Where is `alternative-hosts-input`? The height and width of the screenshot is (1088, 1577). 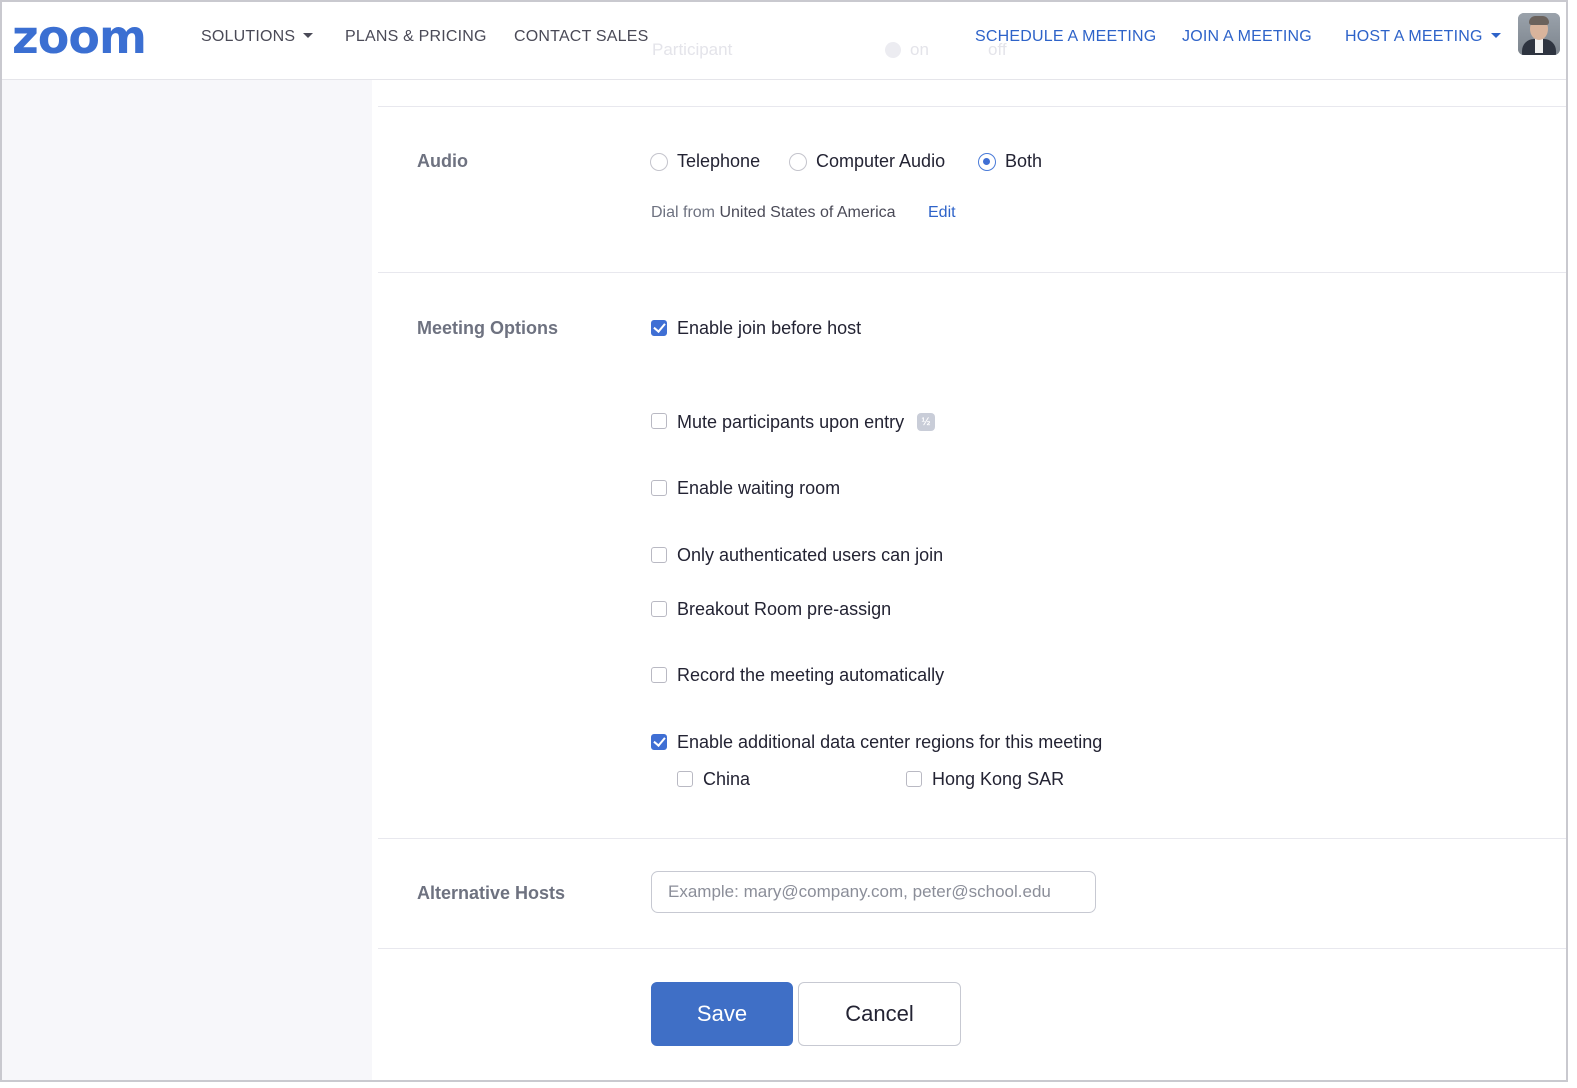
alternative-hosts-input is located at coordinates (873, 892).